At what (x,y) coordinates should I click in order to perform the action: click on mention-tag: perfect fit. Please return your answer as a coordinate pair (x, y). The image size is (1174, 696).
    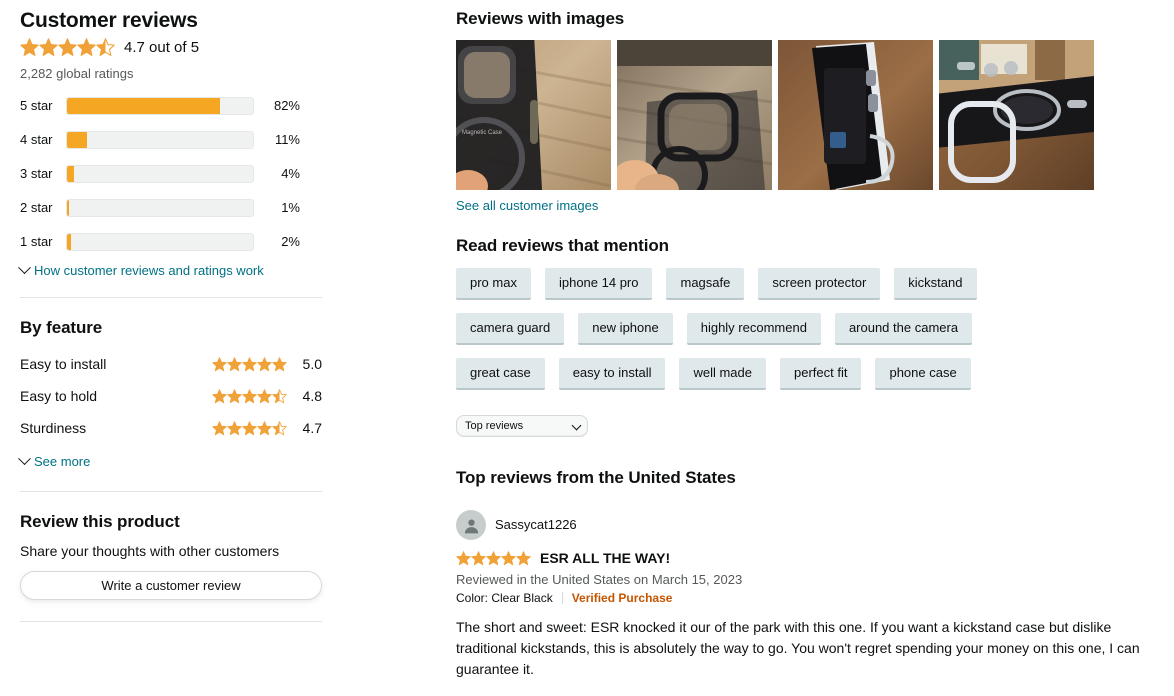
    Looking at the image, I should click on (821, 374).